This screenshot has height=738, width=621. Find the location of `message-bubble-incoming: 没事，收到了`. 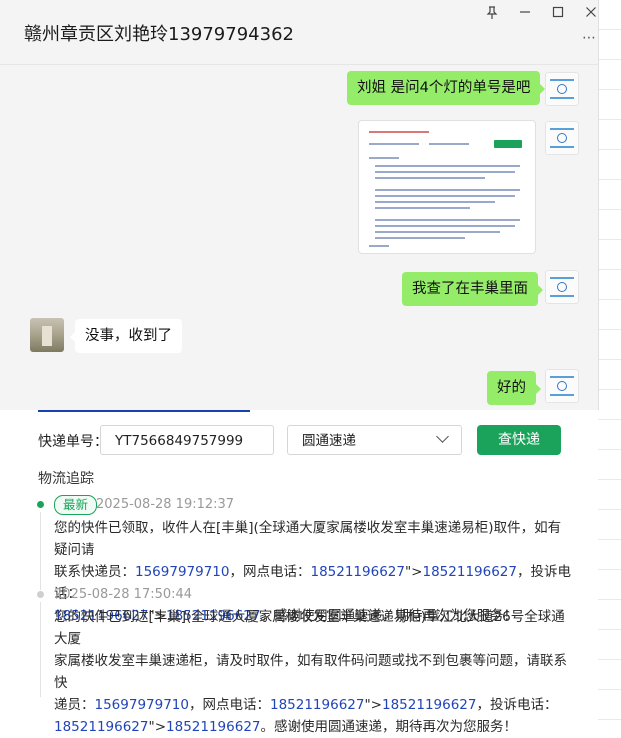

message-bubble-incoming: 没事，收到了 is located at coordinates (126, 336).